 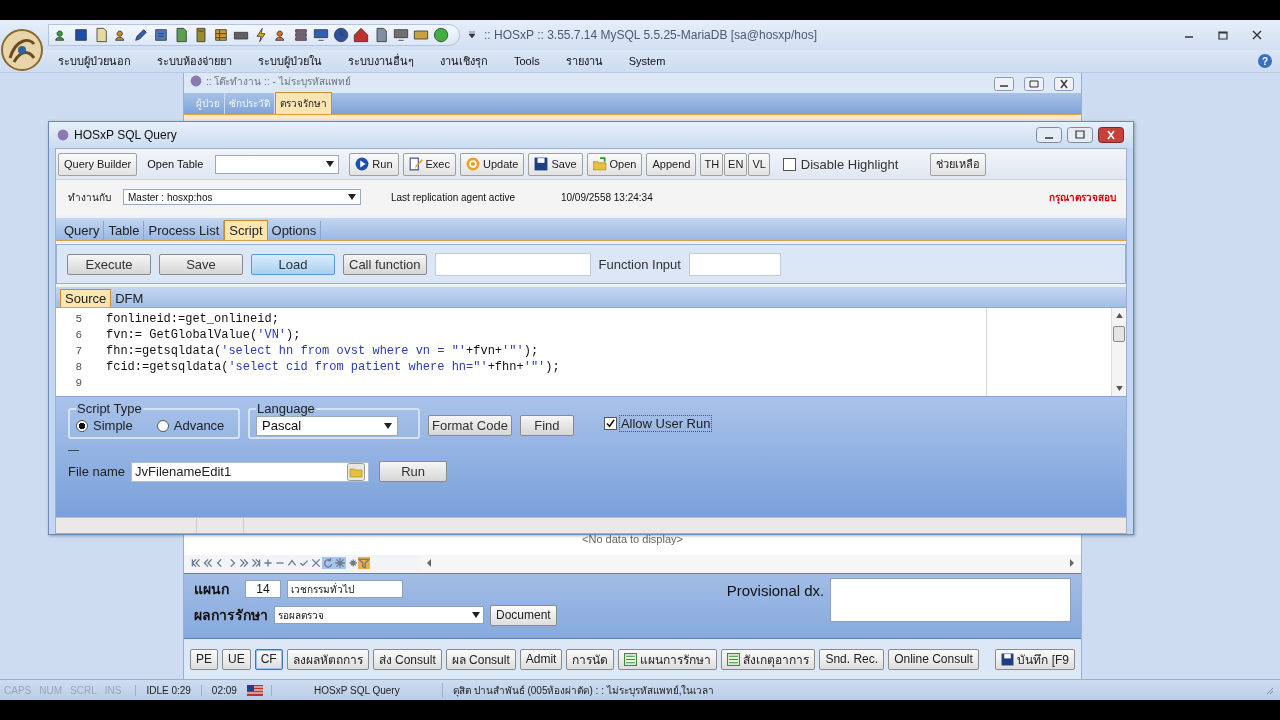 What do you see at coordinates (304, 563) in the screenshot?
I see `check-icon` at bounding box center [304, 563].